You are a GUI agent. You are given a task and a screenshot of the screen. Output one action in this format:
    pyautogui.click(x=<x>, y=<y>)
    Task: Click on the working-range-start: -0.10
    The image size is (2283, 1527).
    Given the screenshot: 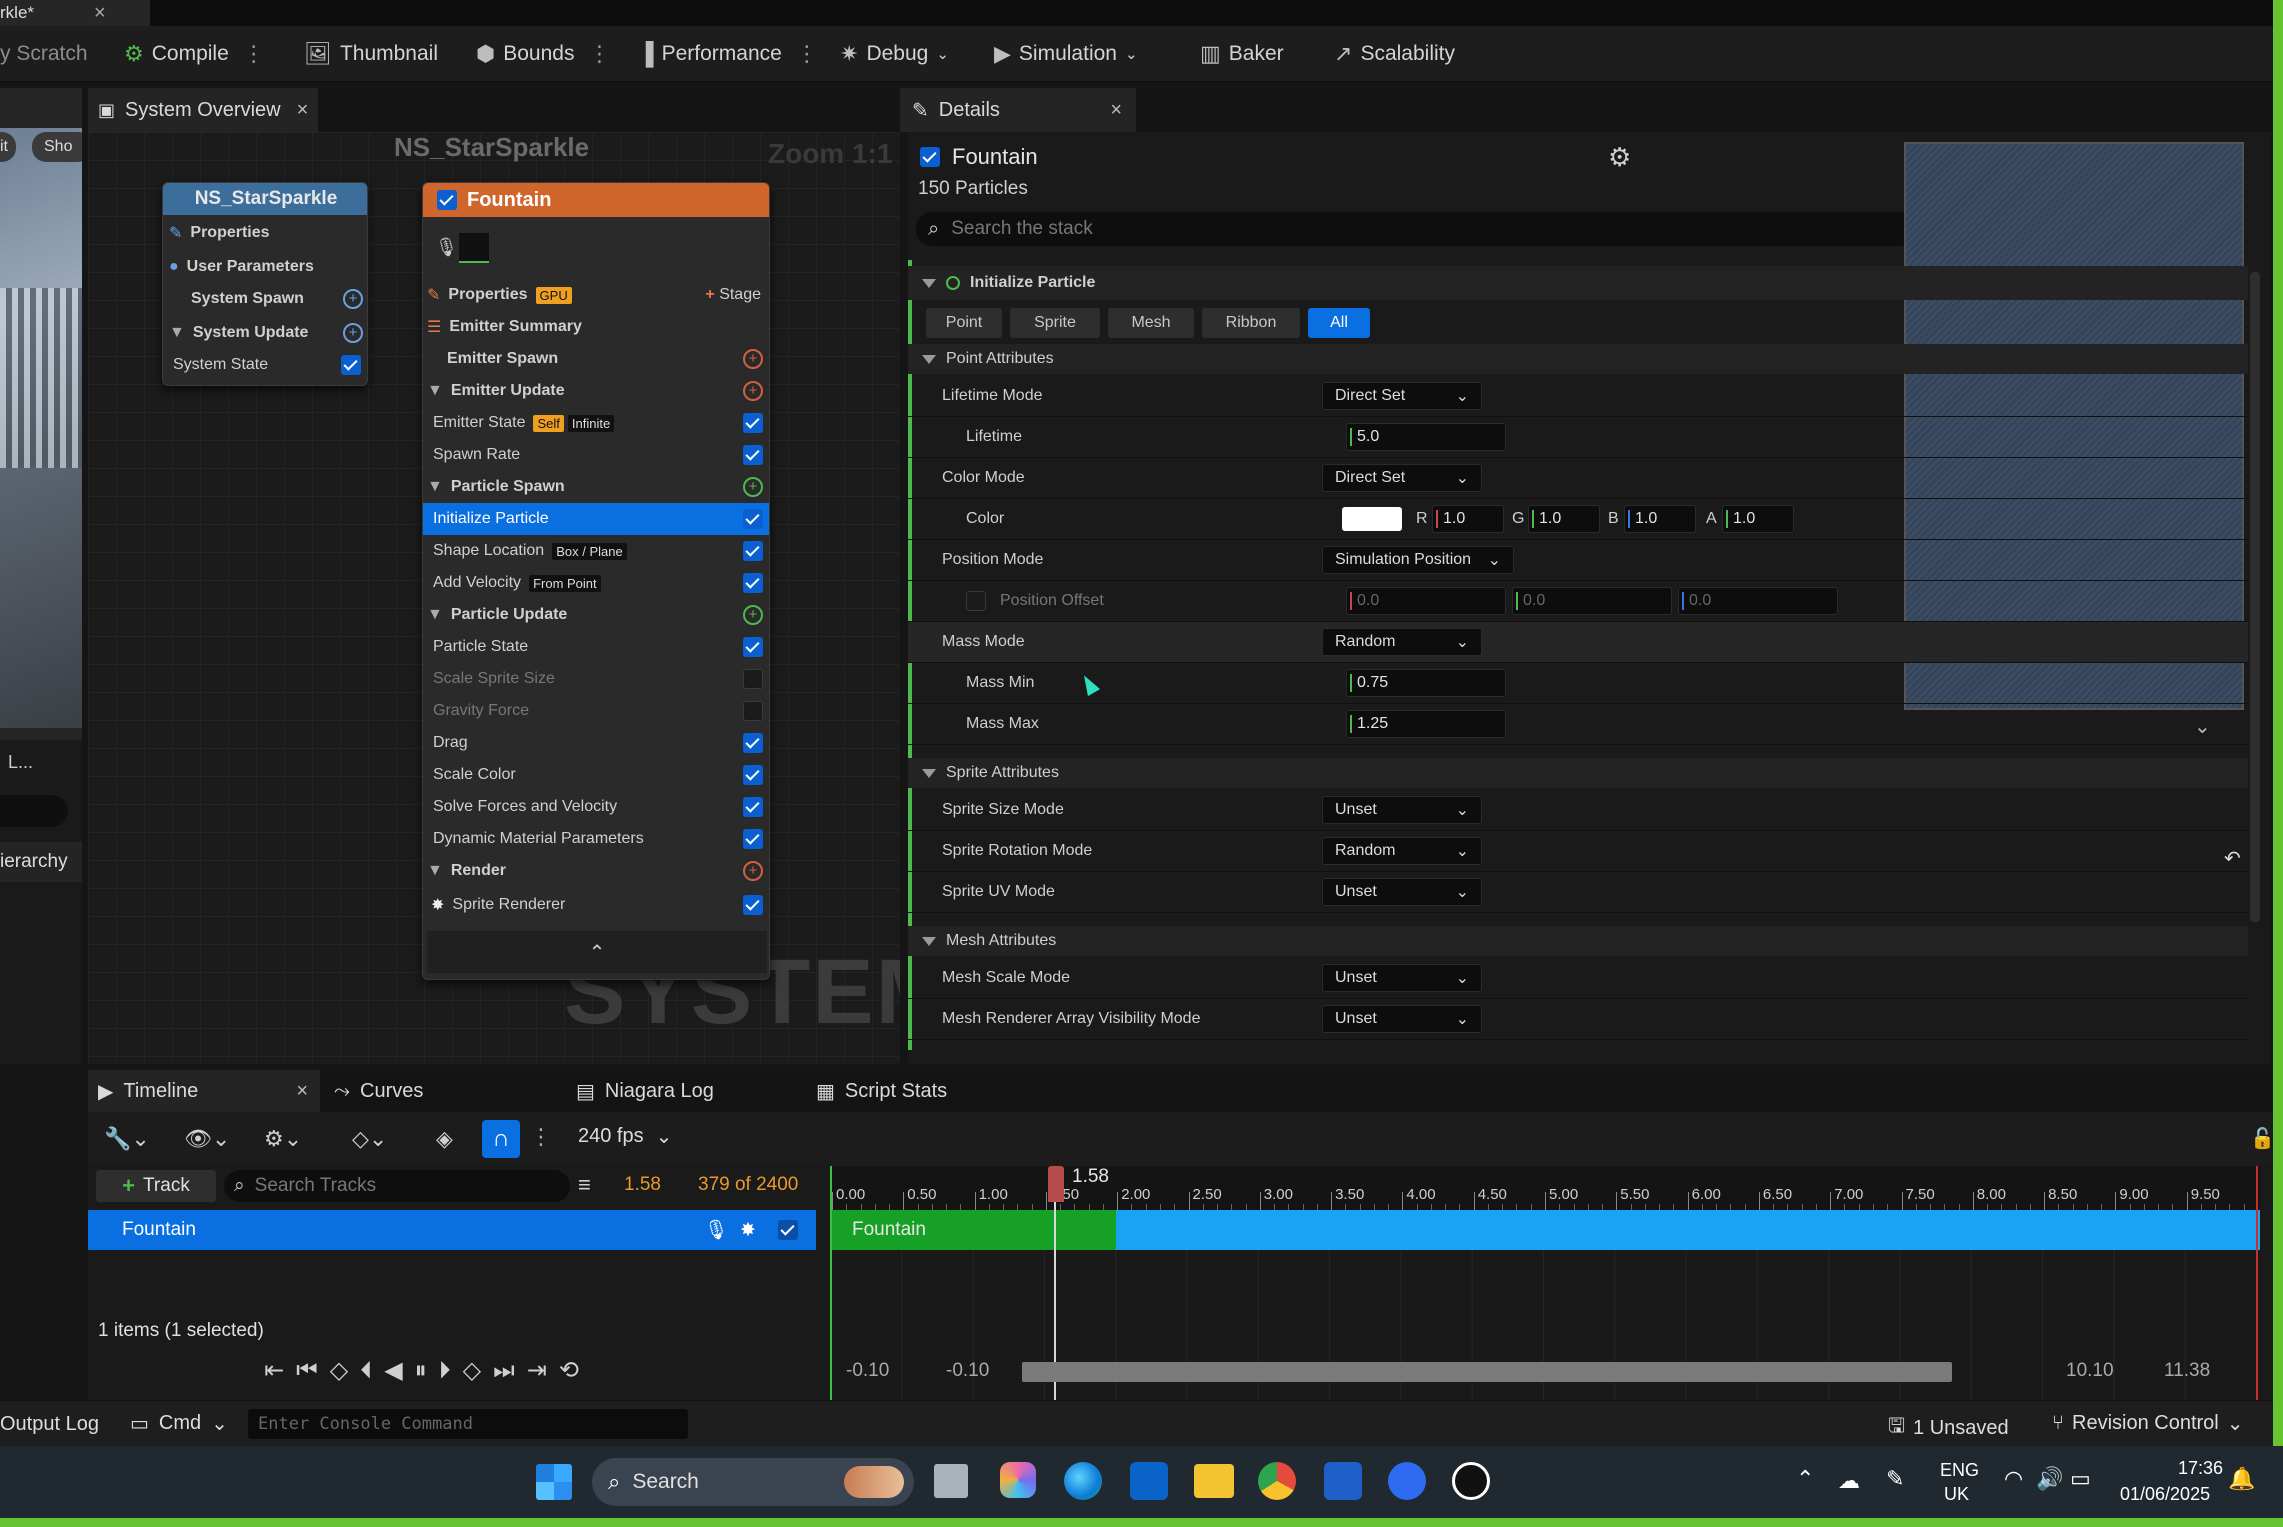 What is the action you would take?
    pyautogui.click(x=967, y=1371)
    